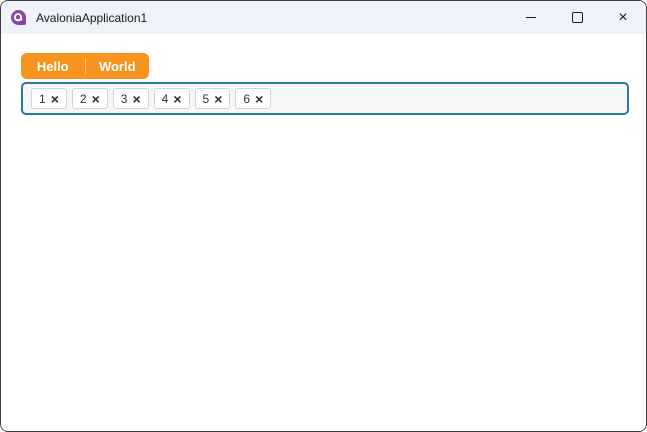  I want to click on window-title: AvaloniaApplication1, so click(92, 17).